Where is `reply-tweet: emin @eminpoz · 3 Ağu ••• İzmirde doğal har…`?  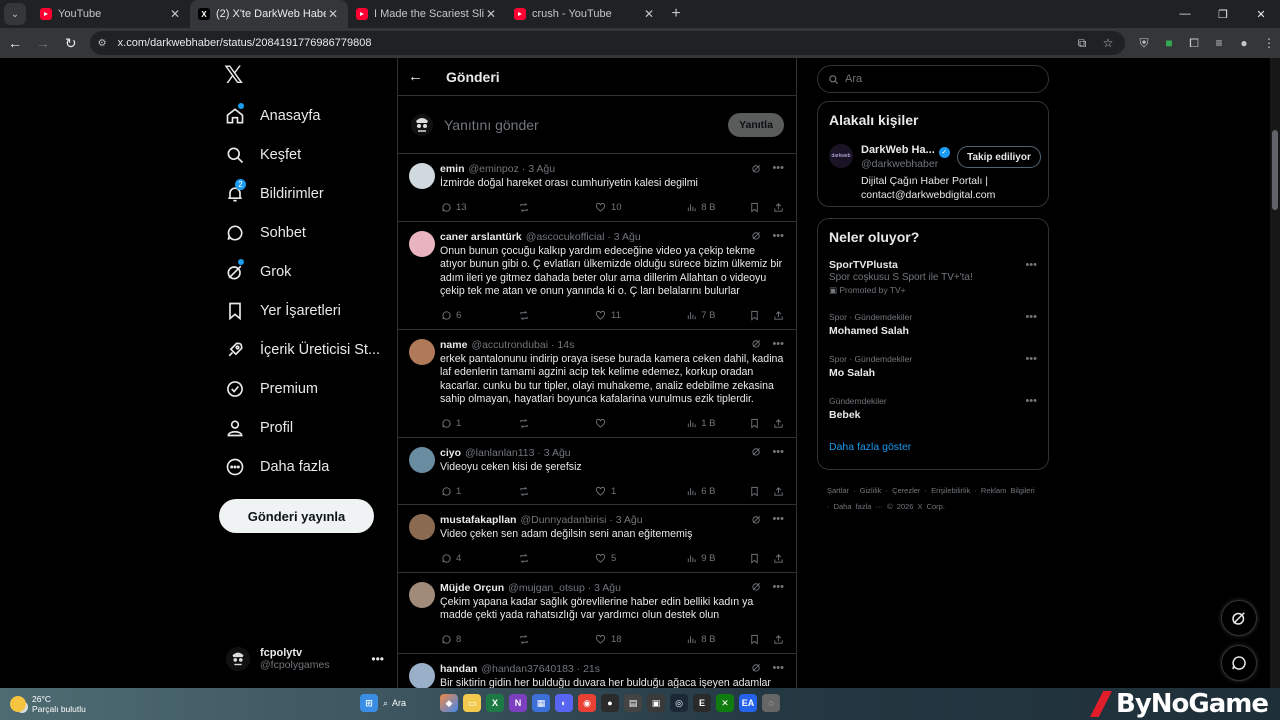
reply-tweet: emin @eminpoz · 3 Ağu ••• İzmirde doğal har… is located at coordinates (597, 188).